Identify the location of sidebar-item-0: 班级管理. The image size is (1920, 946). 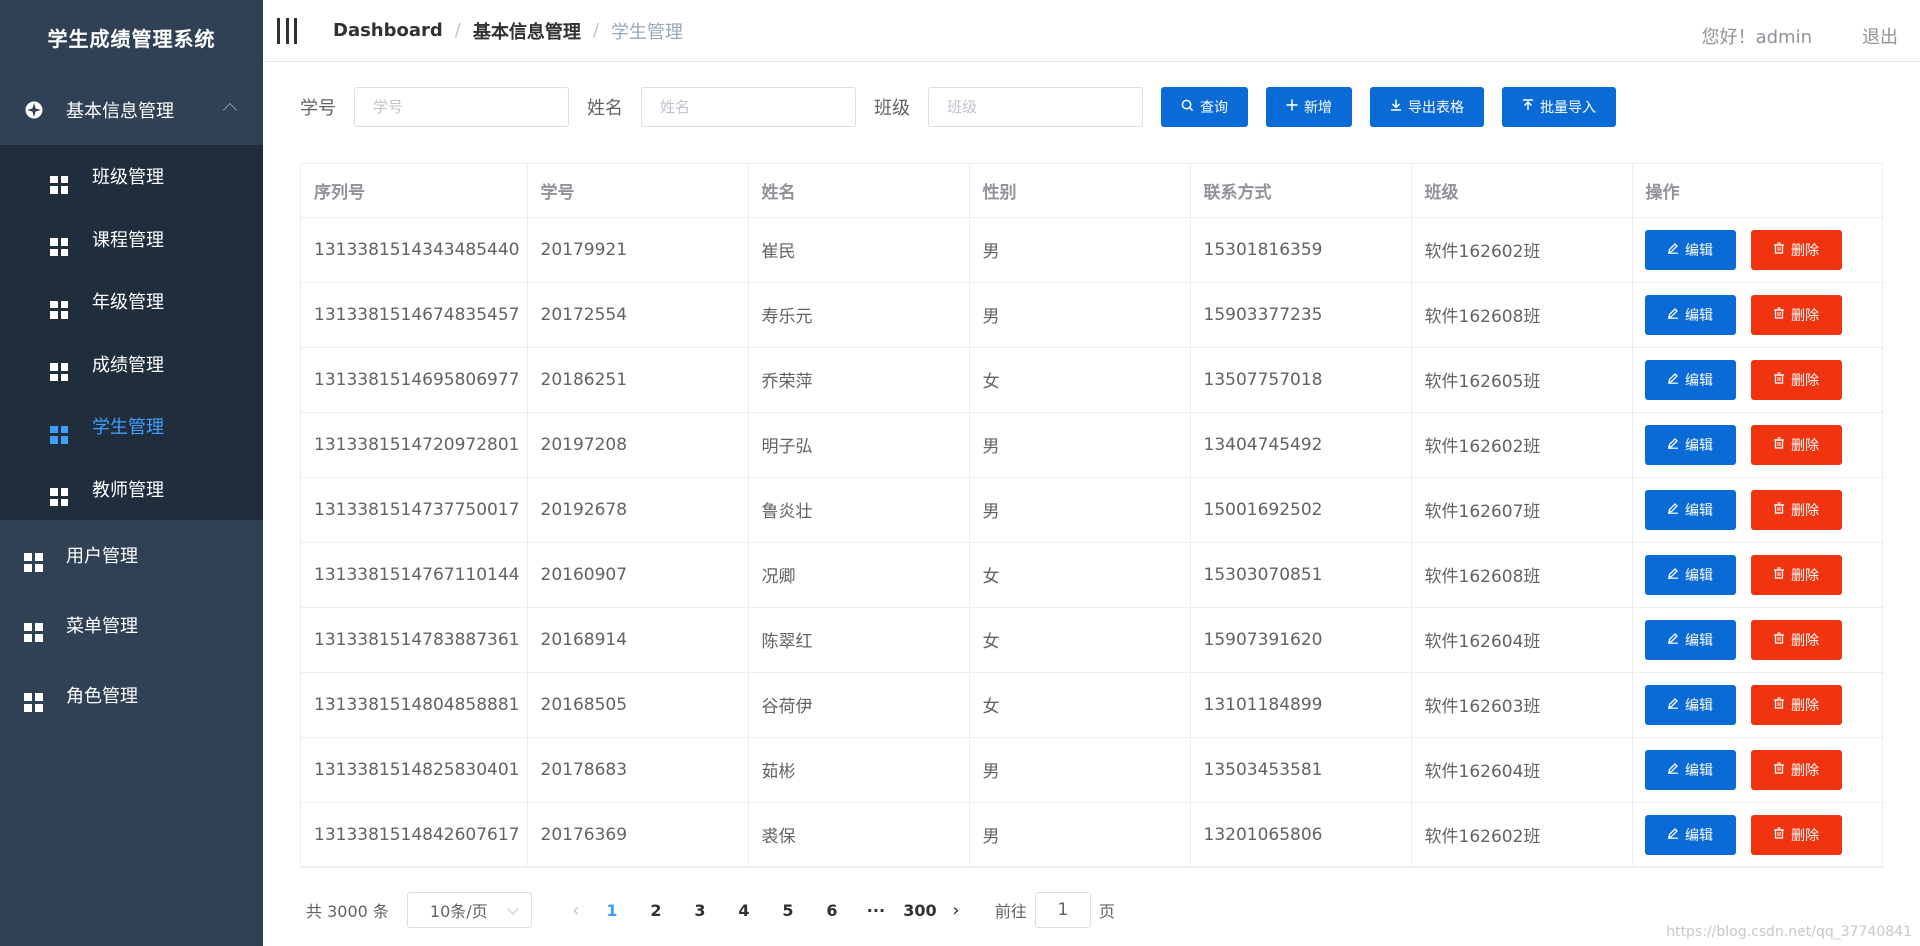
(131, 176).